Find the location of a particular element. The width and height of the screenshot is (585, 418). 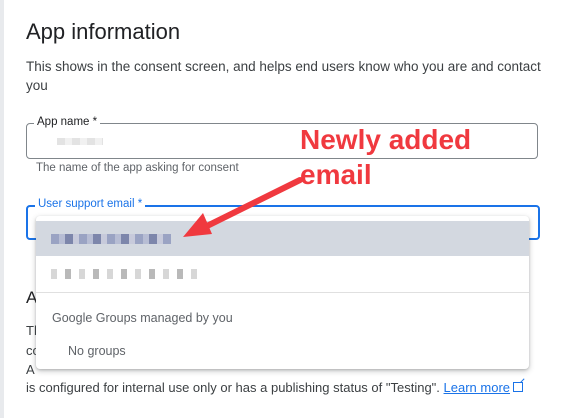

open-in-new-icon is located at coordinates (518, 387).